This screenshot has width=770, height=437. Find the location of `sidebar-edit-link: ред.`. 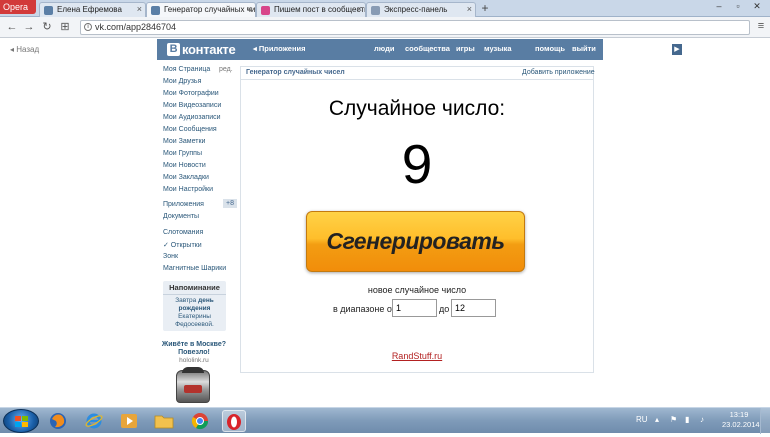

sidebar-edit-link: ред. is located at coordinates (226, 69).